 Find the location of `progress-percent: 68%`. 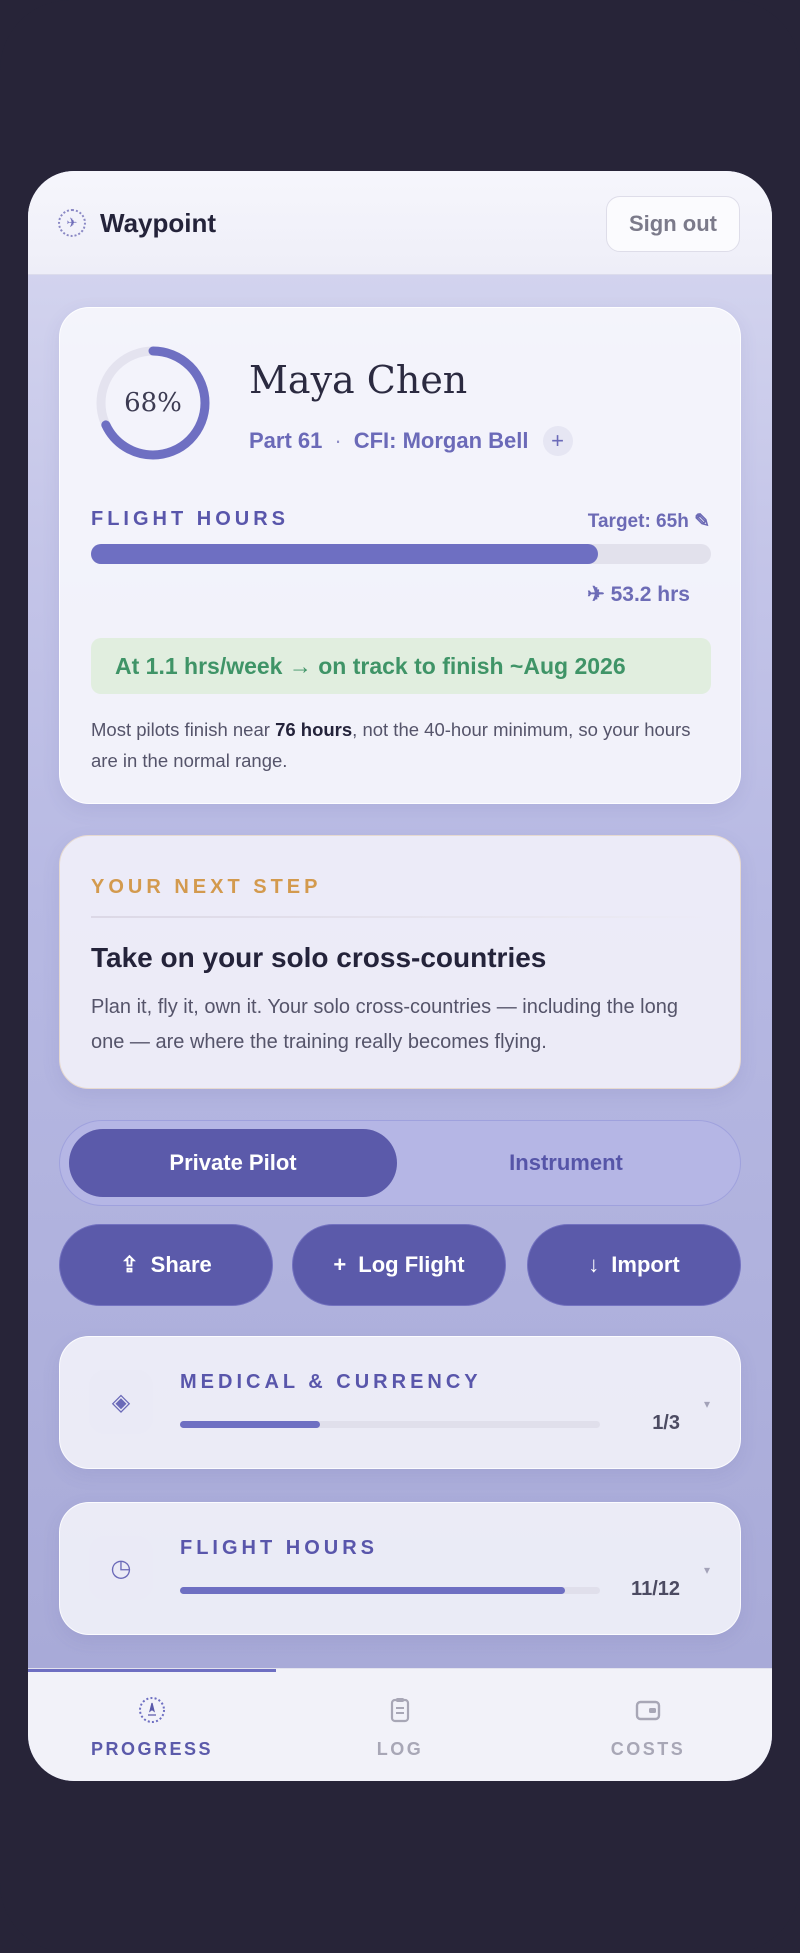

progress-percent: 68% is located at coordinates (153, 403).